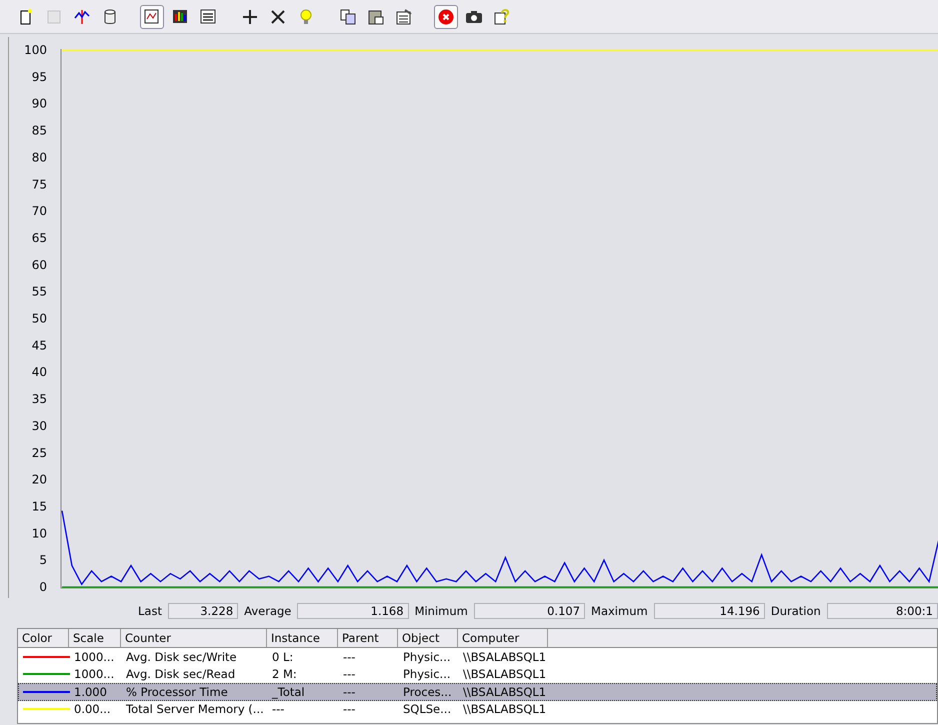 This screenshot has width=938, height=725. Describe the element at coordinates (282, 657) in the screenshot. I see `table-cell-text: 0 L:` at that location.